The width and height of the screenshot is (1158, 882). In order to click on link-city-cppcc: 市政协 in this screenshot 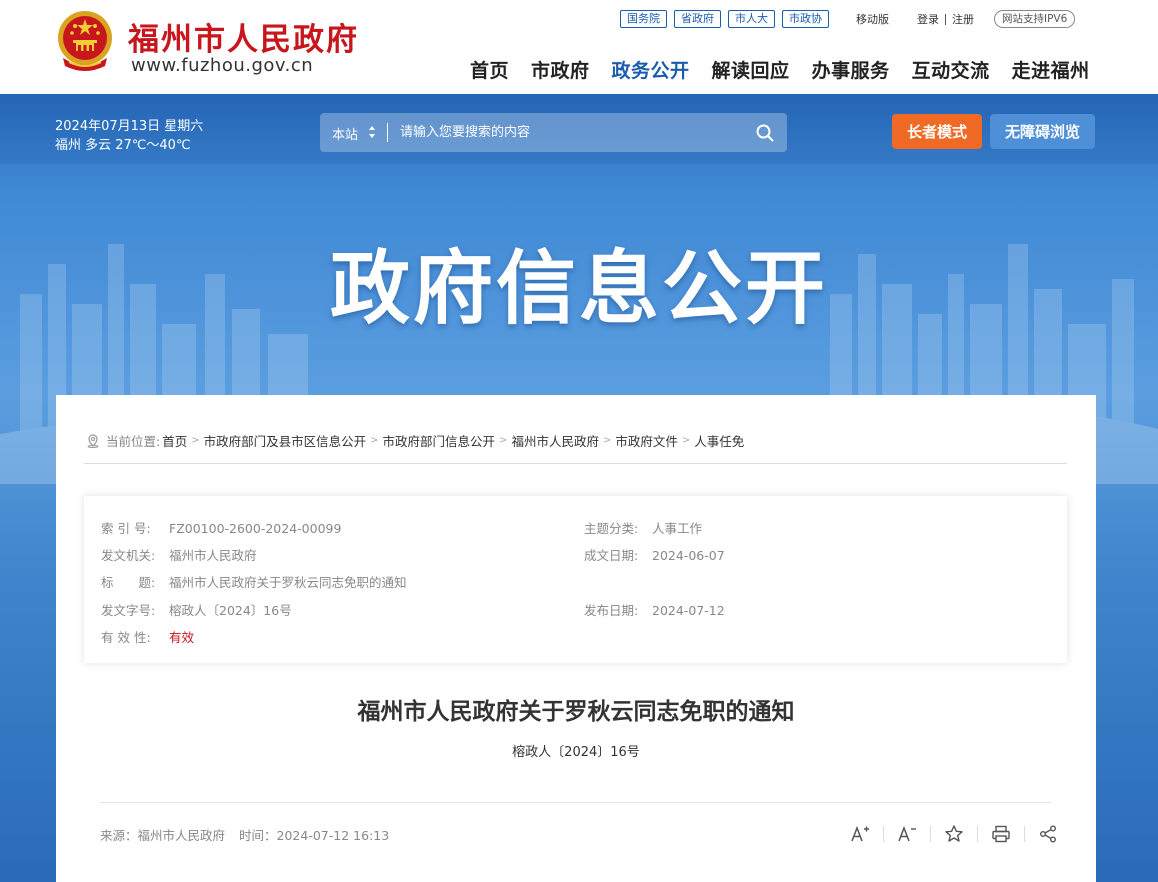, I will do `click(805, 19)`.